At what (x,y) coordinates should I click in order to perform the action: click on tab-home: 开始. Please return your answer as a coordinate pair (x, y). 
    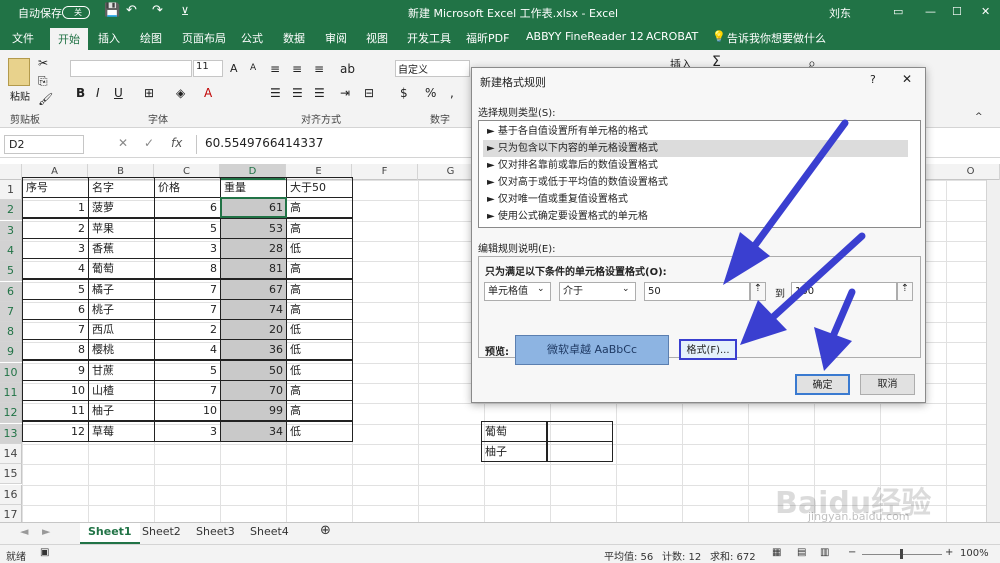
    Looking at the image, I should click on (69, 39).